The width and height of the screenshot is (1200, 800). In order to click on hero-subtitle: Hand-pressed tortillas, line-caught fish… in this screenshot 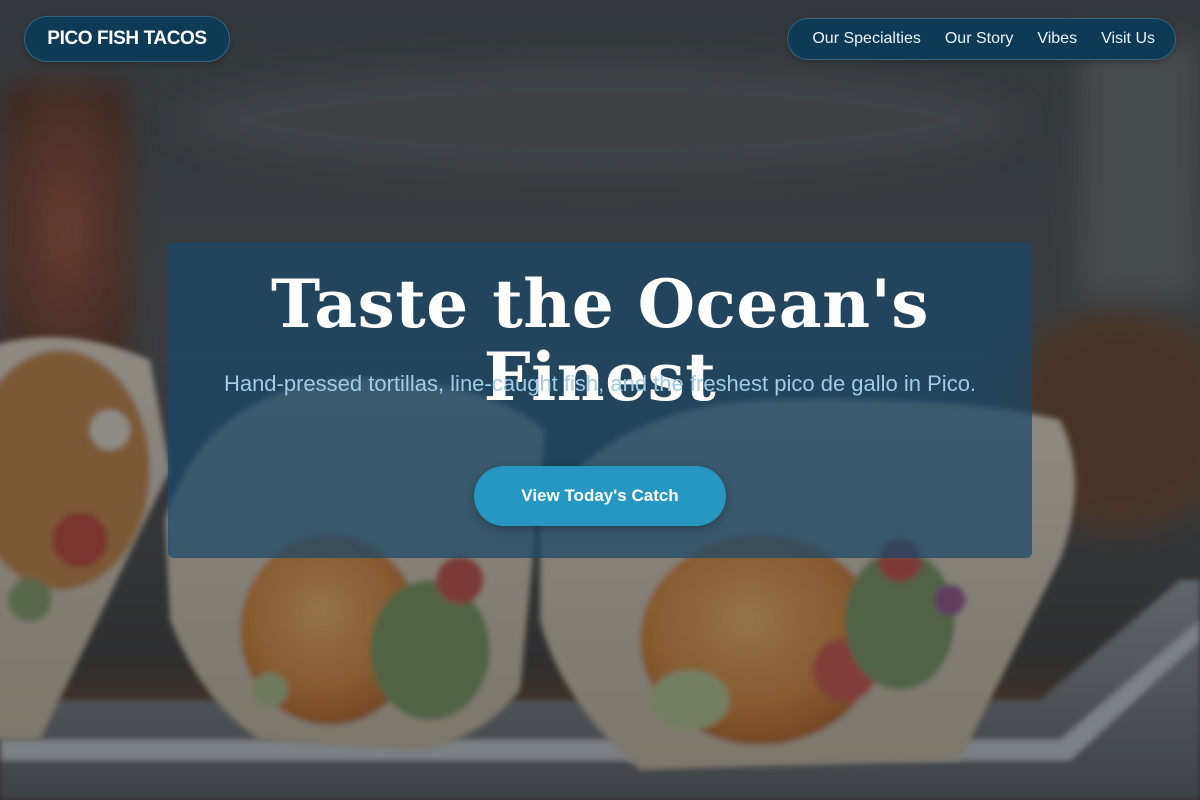, I will do `click(600, 383)`.